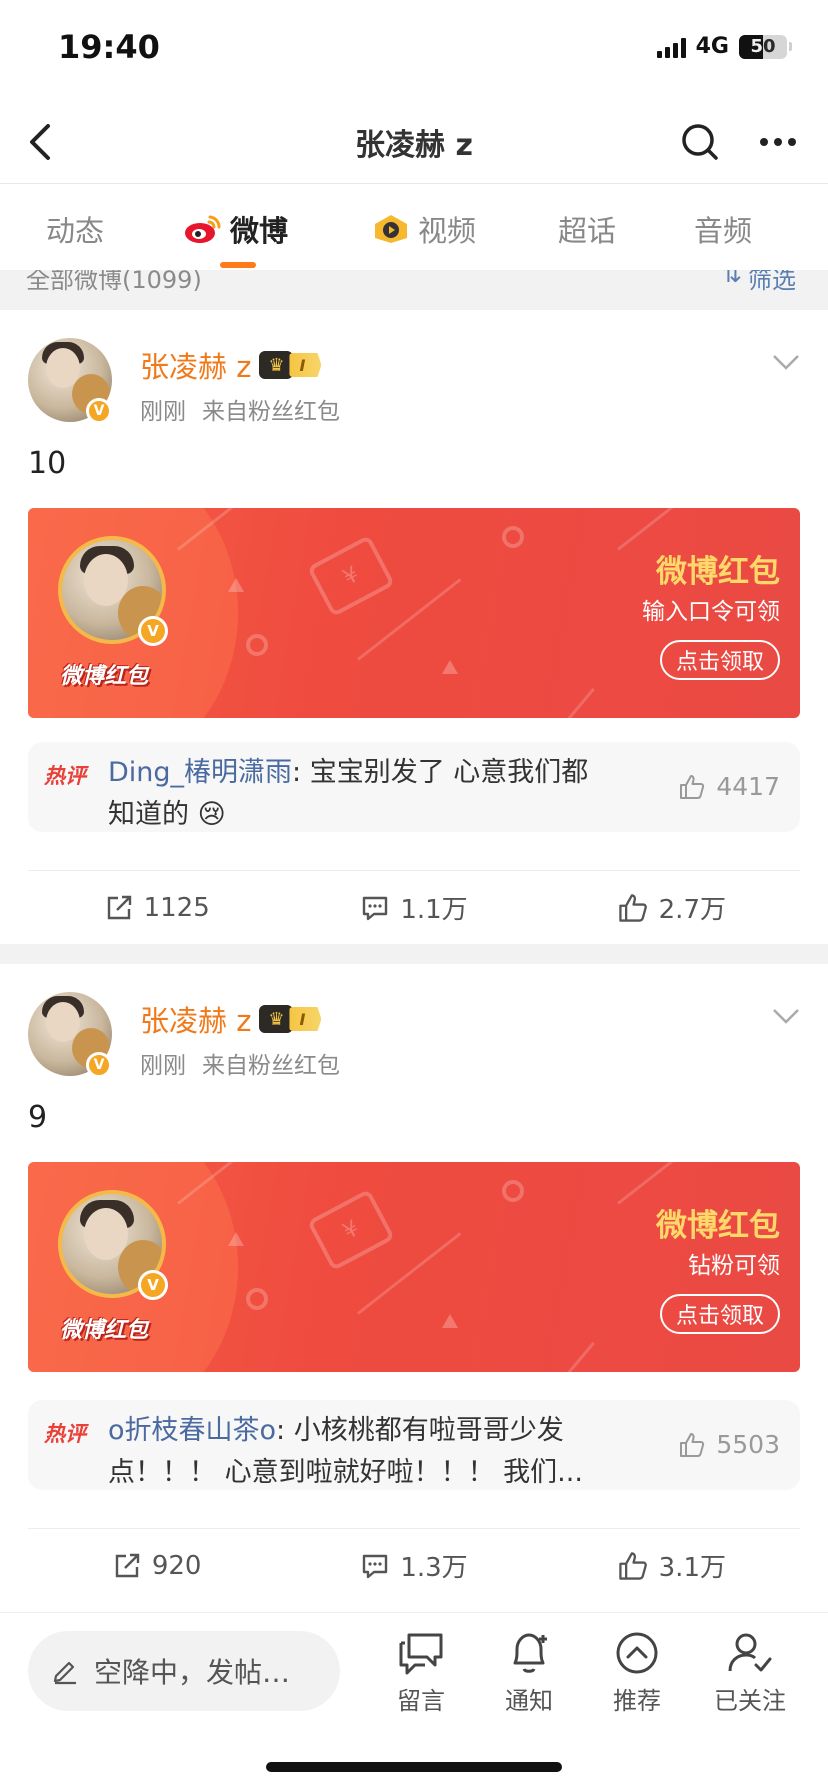 The image size is (828, 1792). Describe the element at coordinates (65, 1434) in the screenshot. I see `hot-comment-badge: 热评` at that location.